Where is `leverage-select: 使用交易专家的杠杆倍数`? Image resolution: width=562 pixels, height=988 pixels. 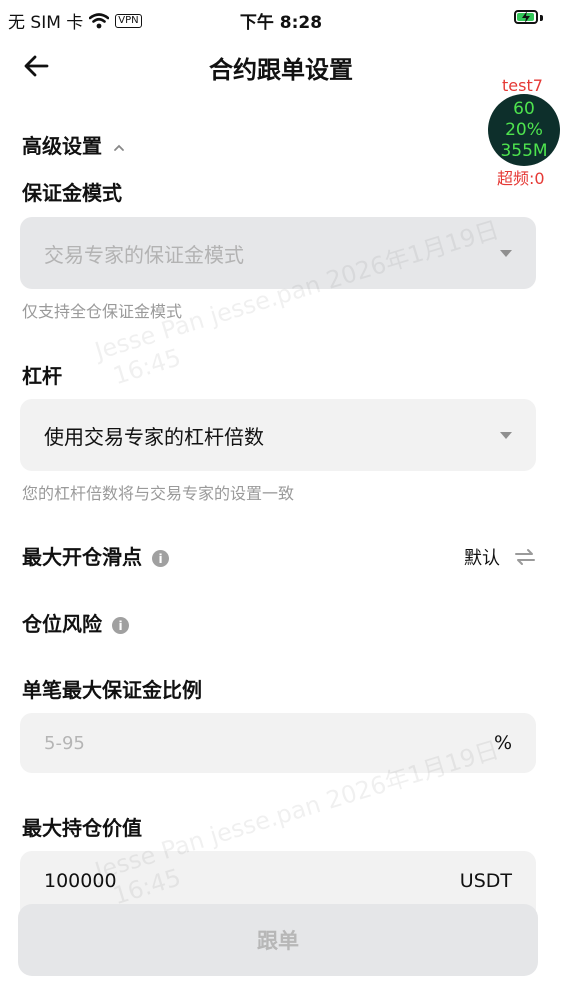
leverage-select: 使用交易专家的杠杆倍数 is located at coordinates (278, 435).